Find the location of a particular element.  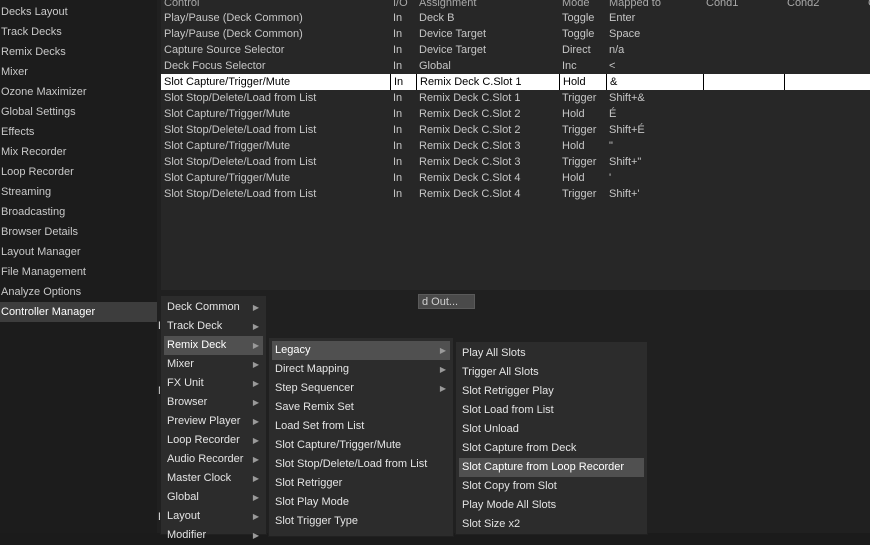

sidebar-item-loop-recorder: Loop Recorder is located at coordinates (78, 172).